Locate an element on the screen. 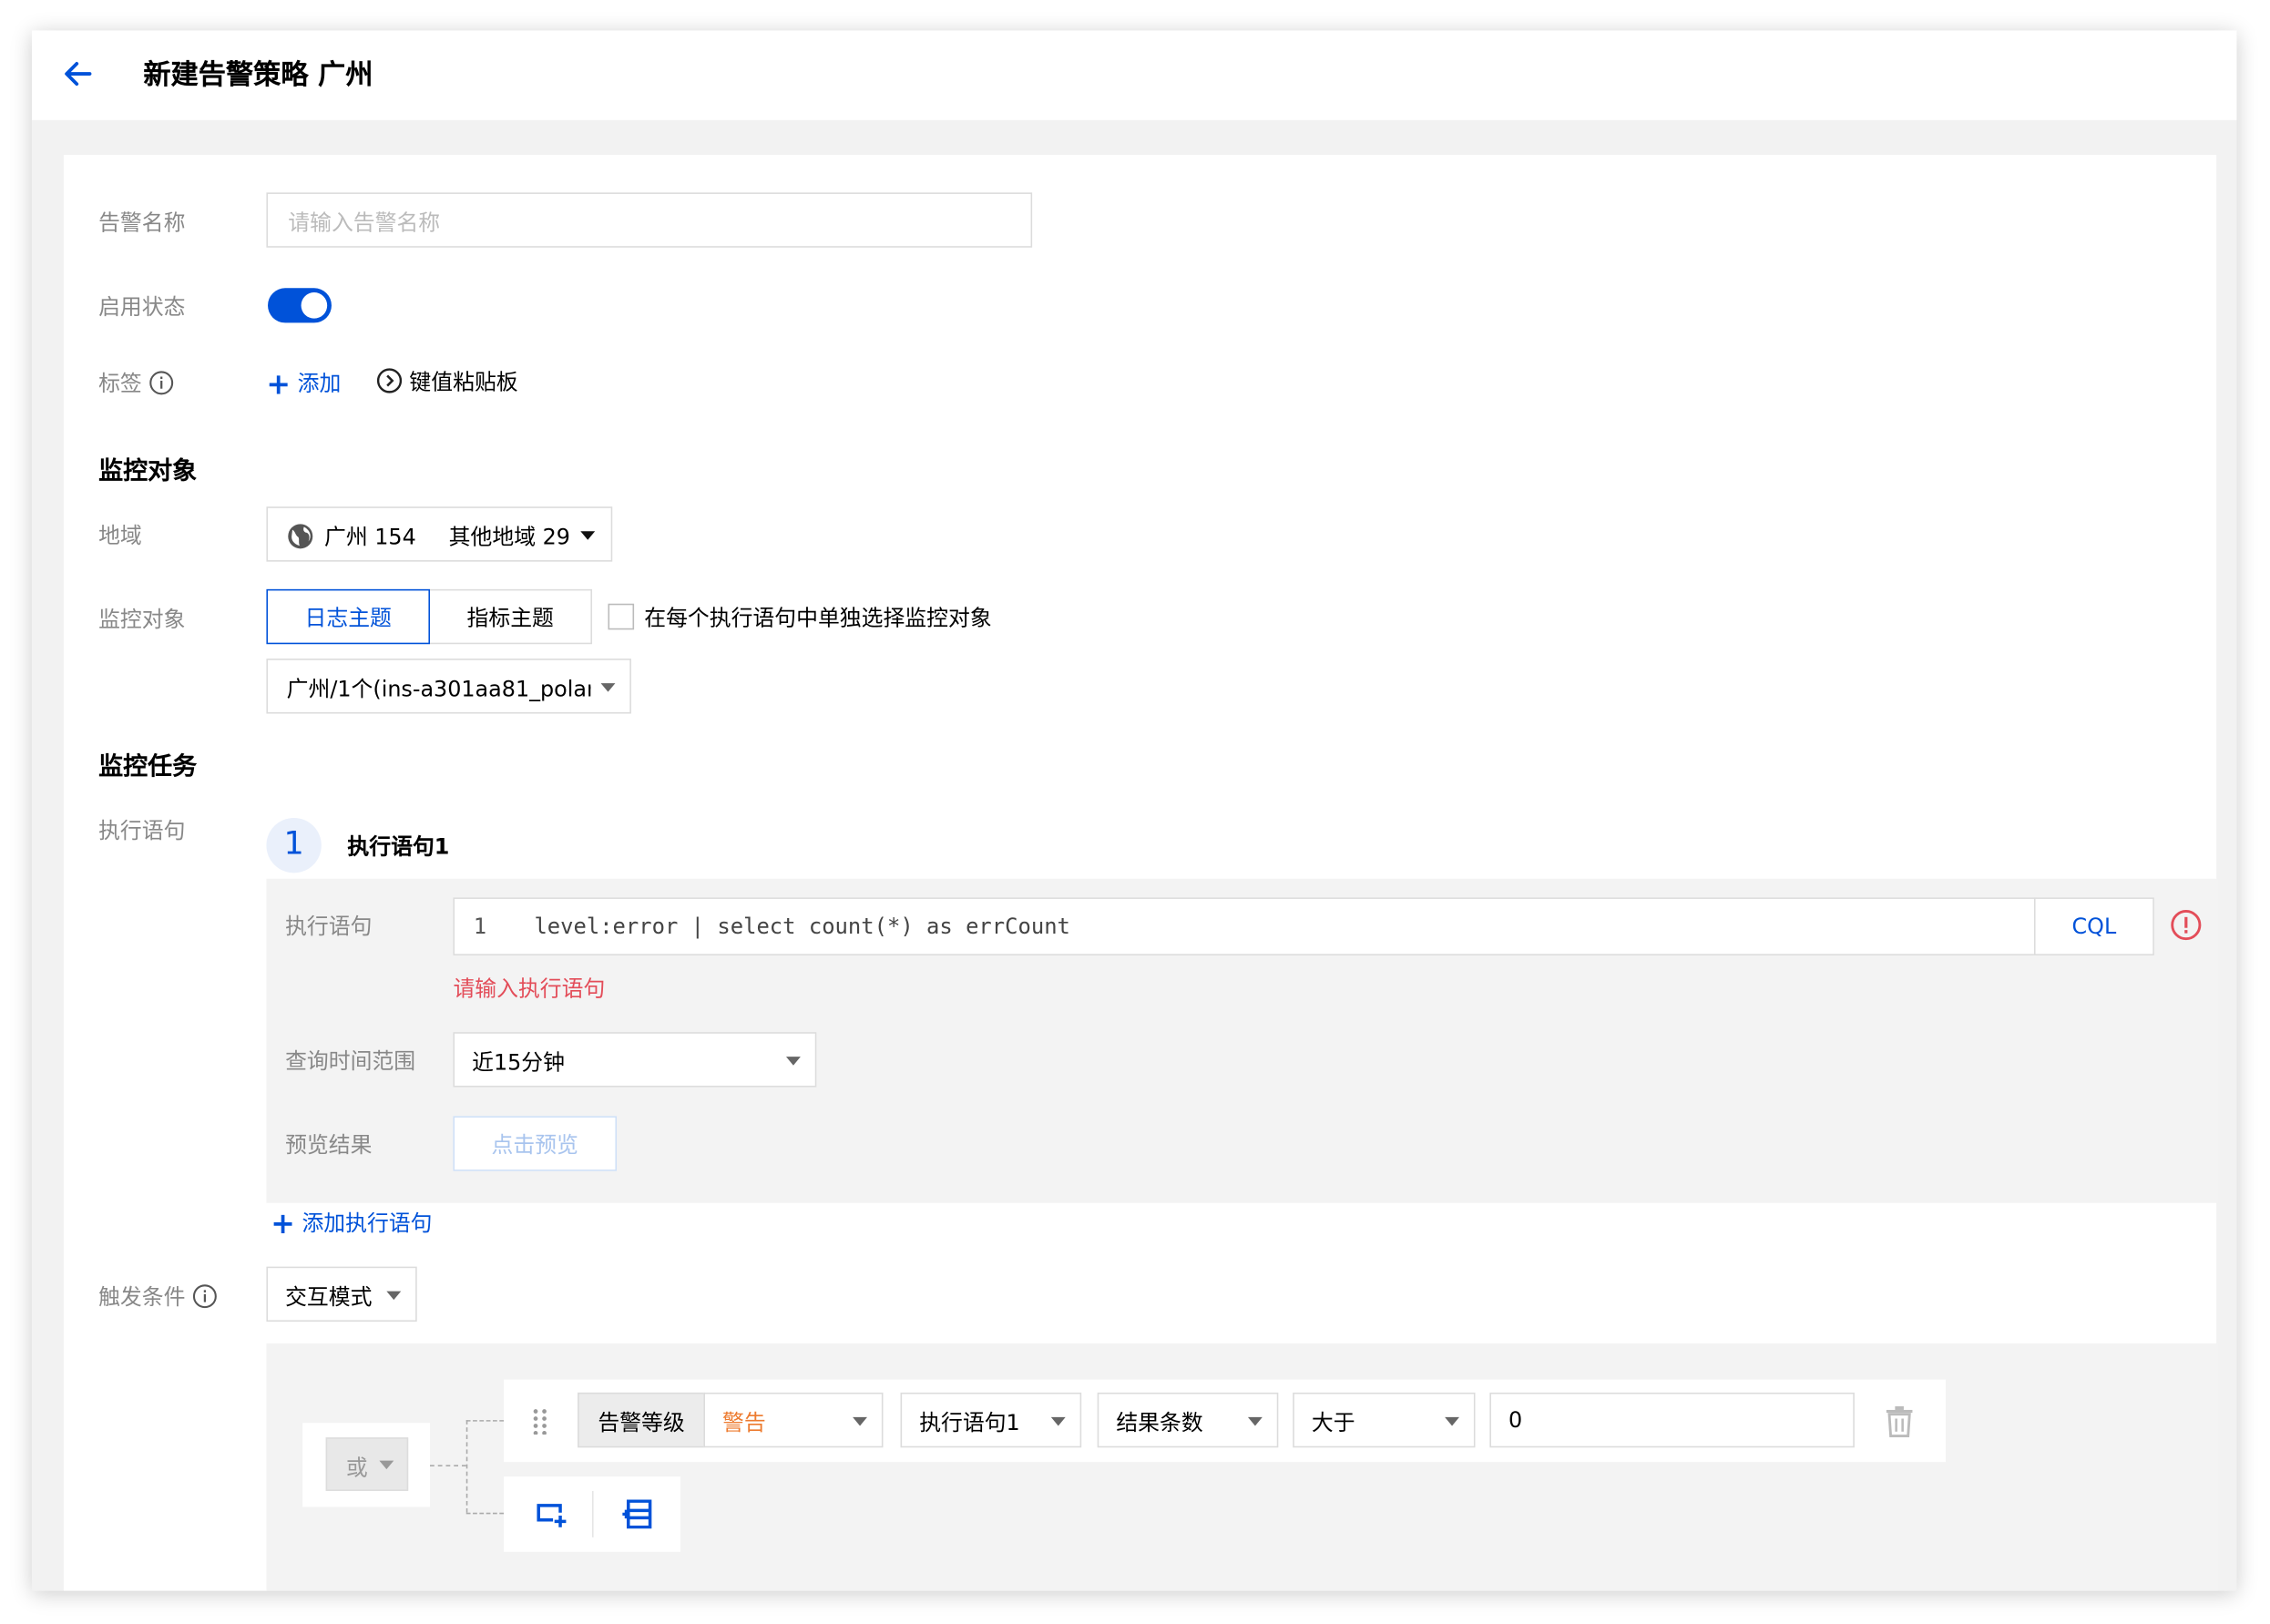 The width and height of the screenshot is (2270, 1624). operator-select-value: 大于 is located at coordinates (1333, 1422).